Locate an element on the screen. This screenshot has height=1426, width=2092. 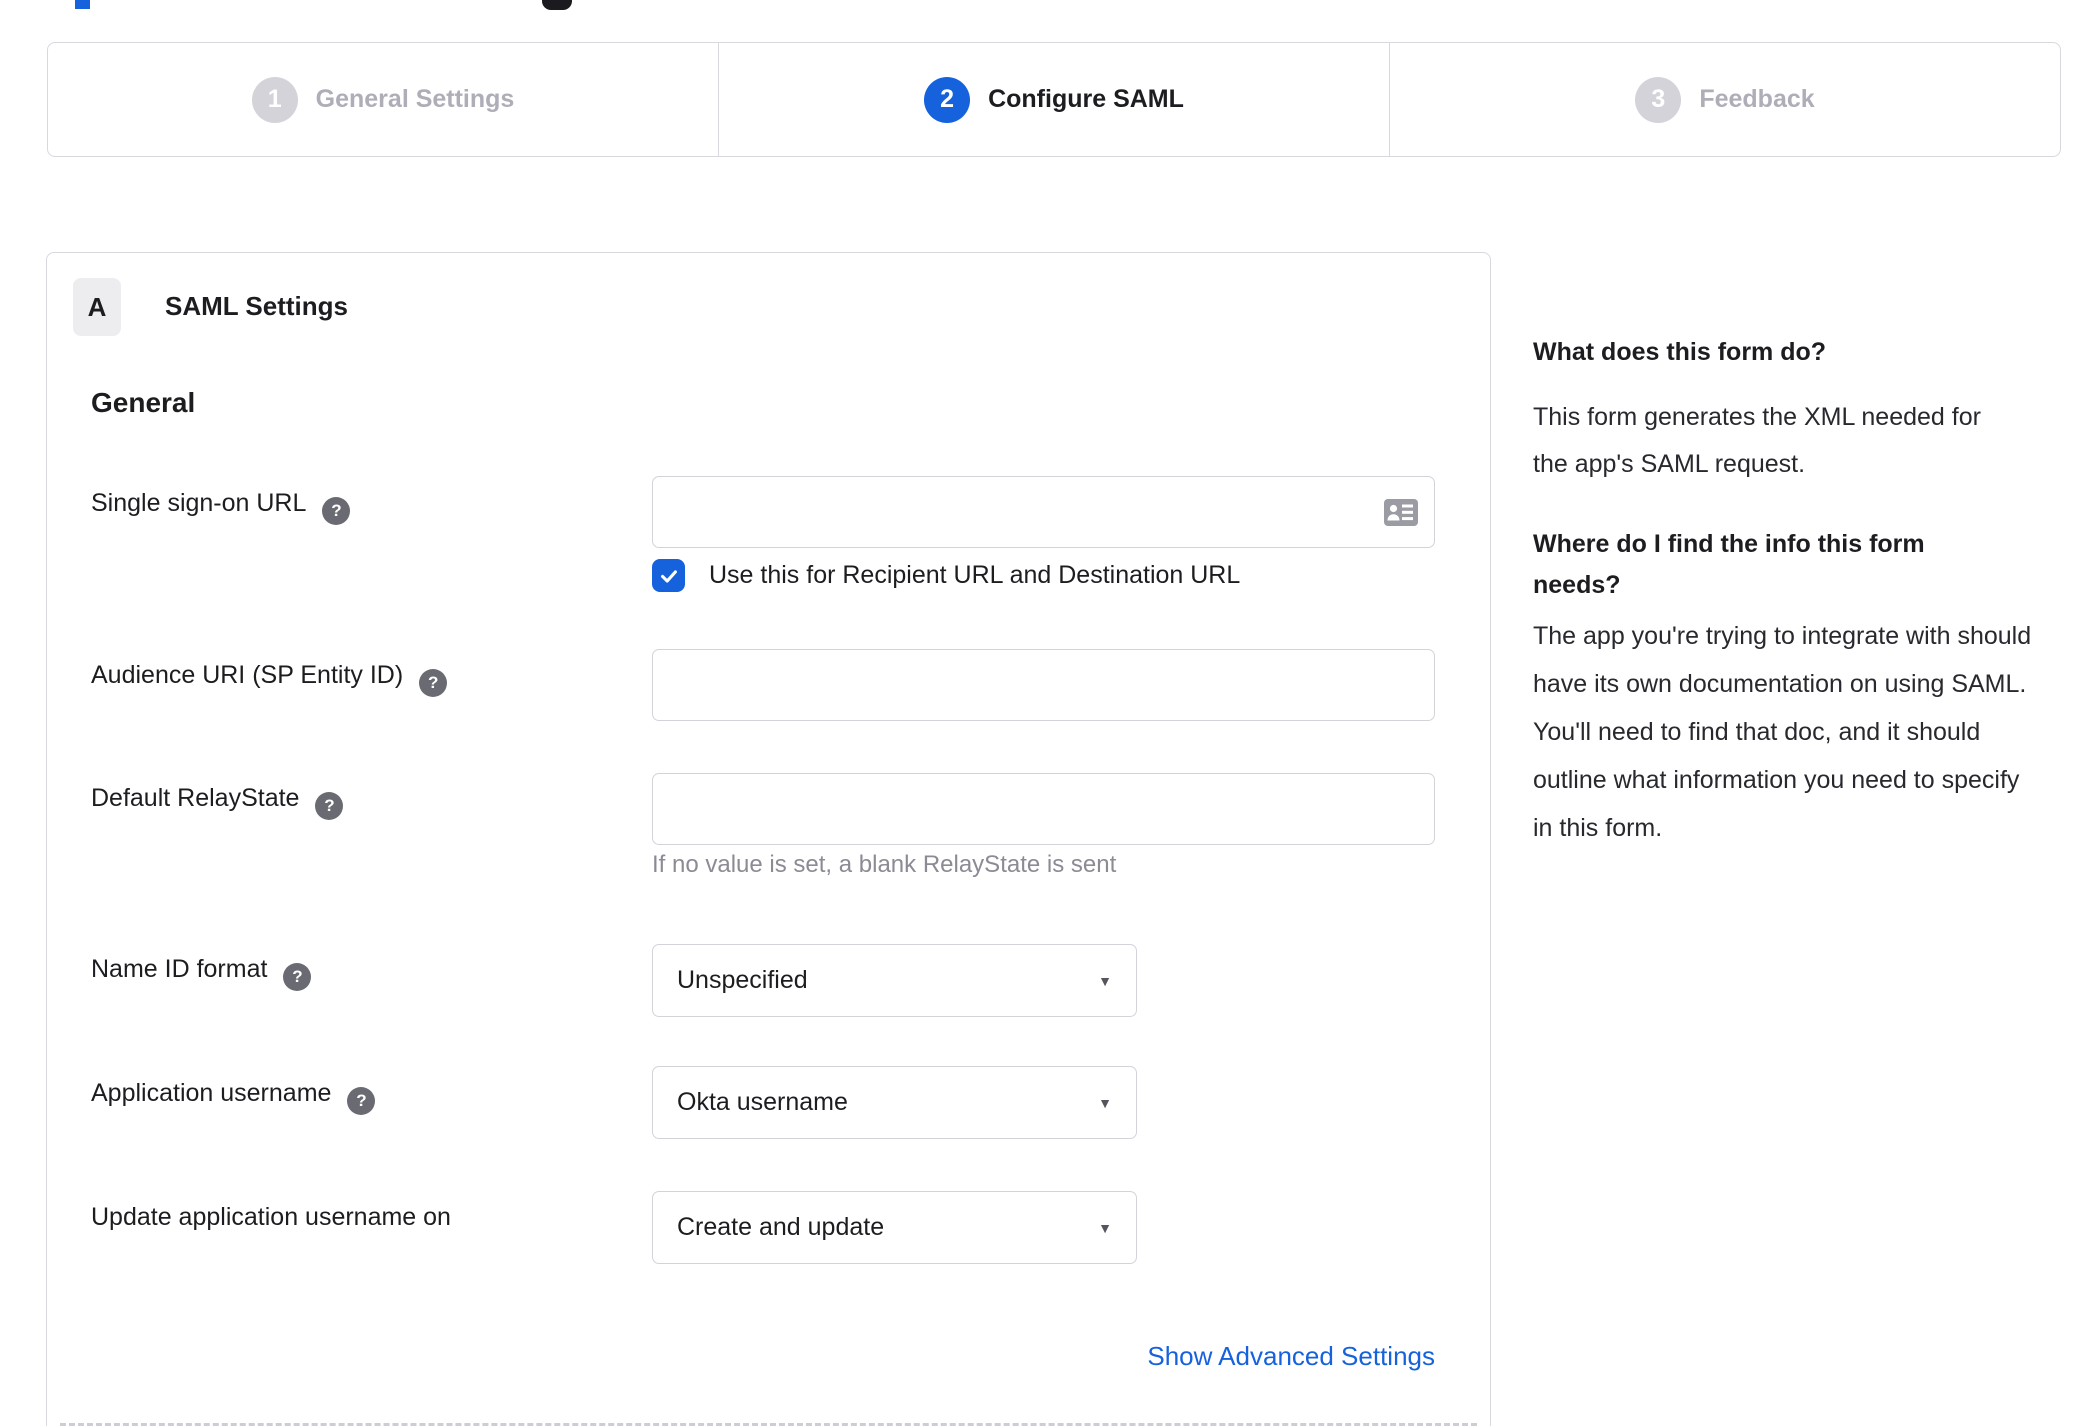
show-advanced-settings-link: Show Advanced Settings is located at coordinates (1043, 1356).